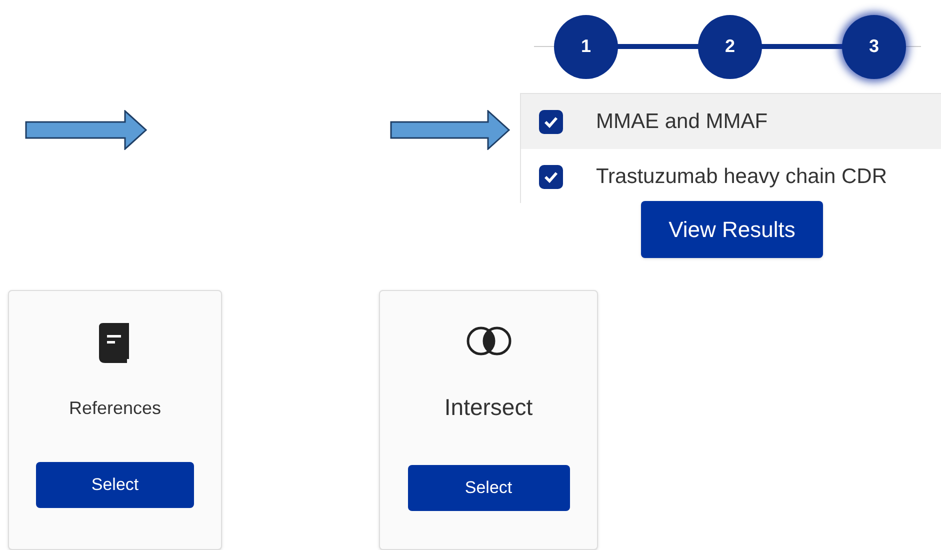  I want to click on card-title: References, so click(115, 408).